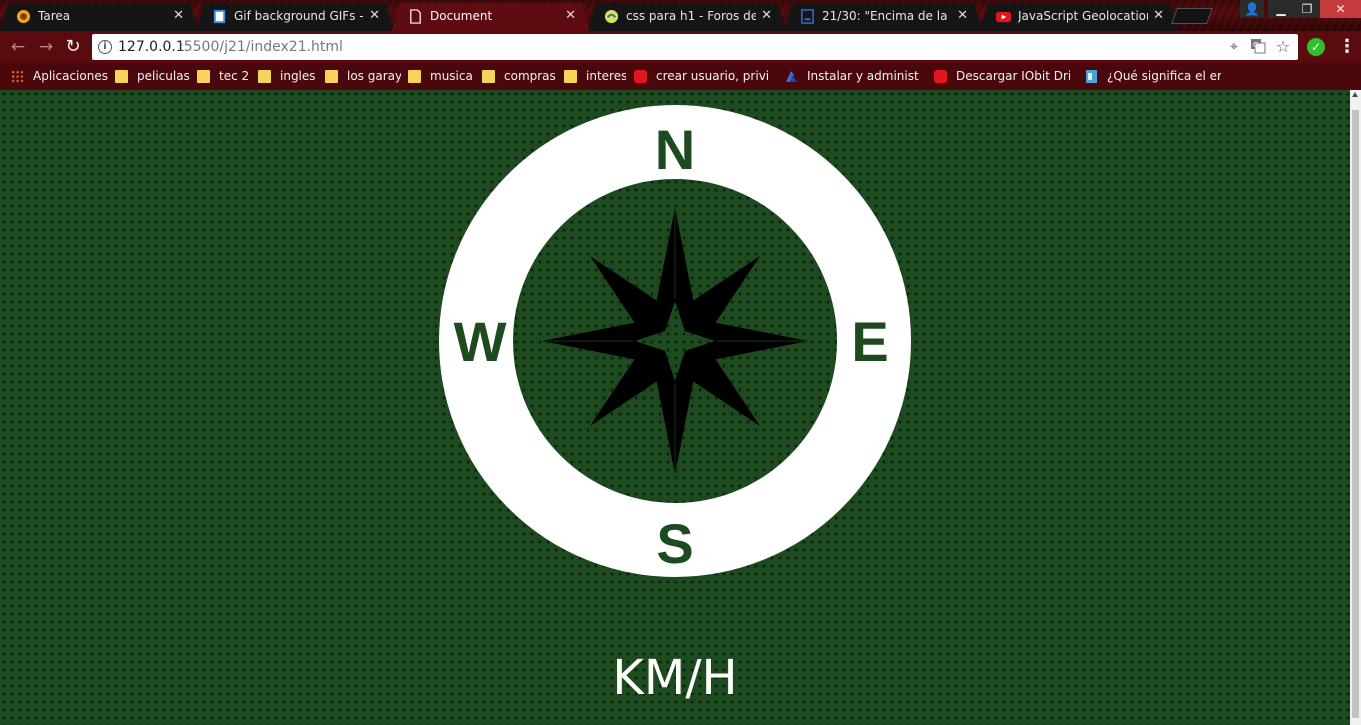  I want to click on bookmark-instalar: Instalar y administrar, so click(852, 76).